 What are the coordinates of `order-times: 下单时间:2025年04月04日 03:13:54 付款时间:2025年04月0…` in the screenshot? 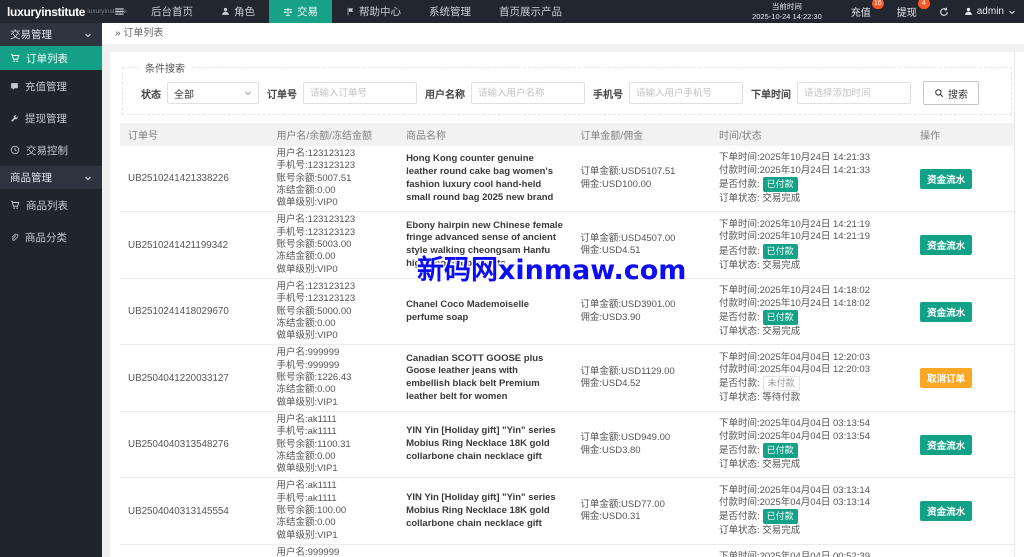 It's located at (794, 430).